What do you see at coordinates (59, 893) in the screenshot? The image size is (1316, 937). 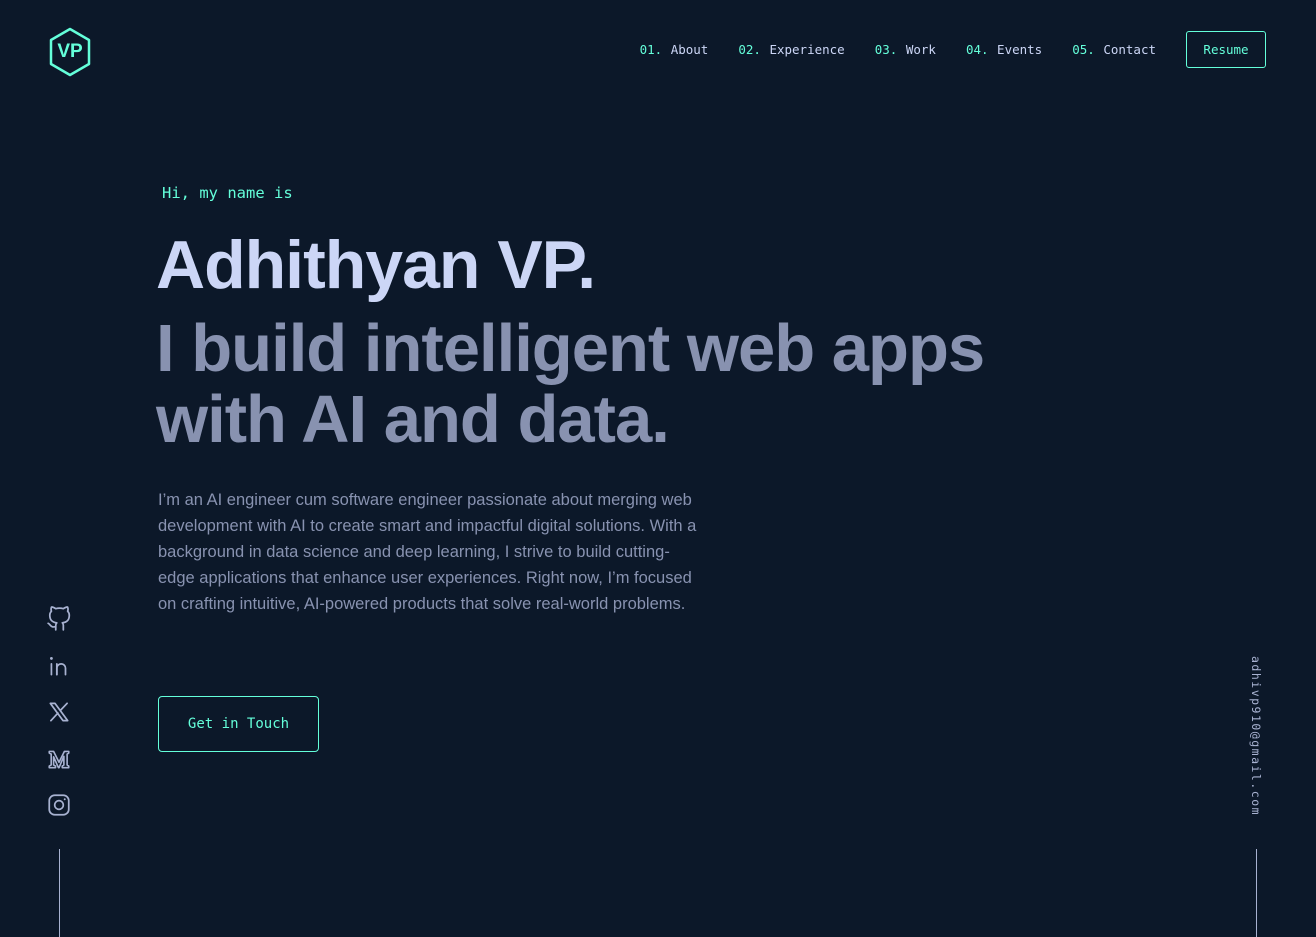 I see `left-vertical-line` at bounding box center [59, 893].